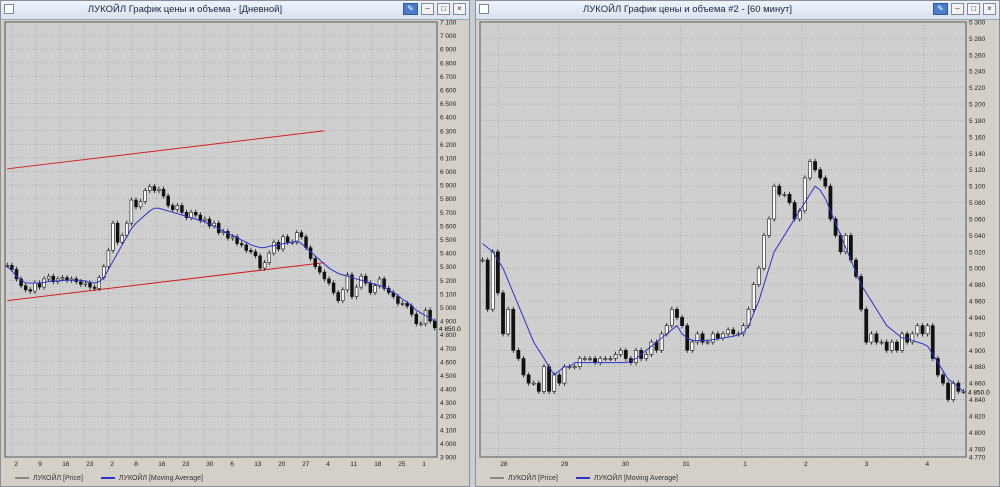 The image size is (1000, 487). I want to click on y-tick-label: 6 600, so click(448, 90).